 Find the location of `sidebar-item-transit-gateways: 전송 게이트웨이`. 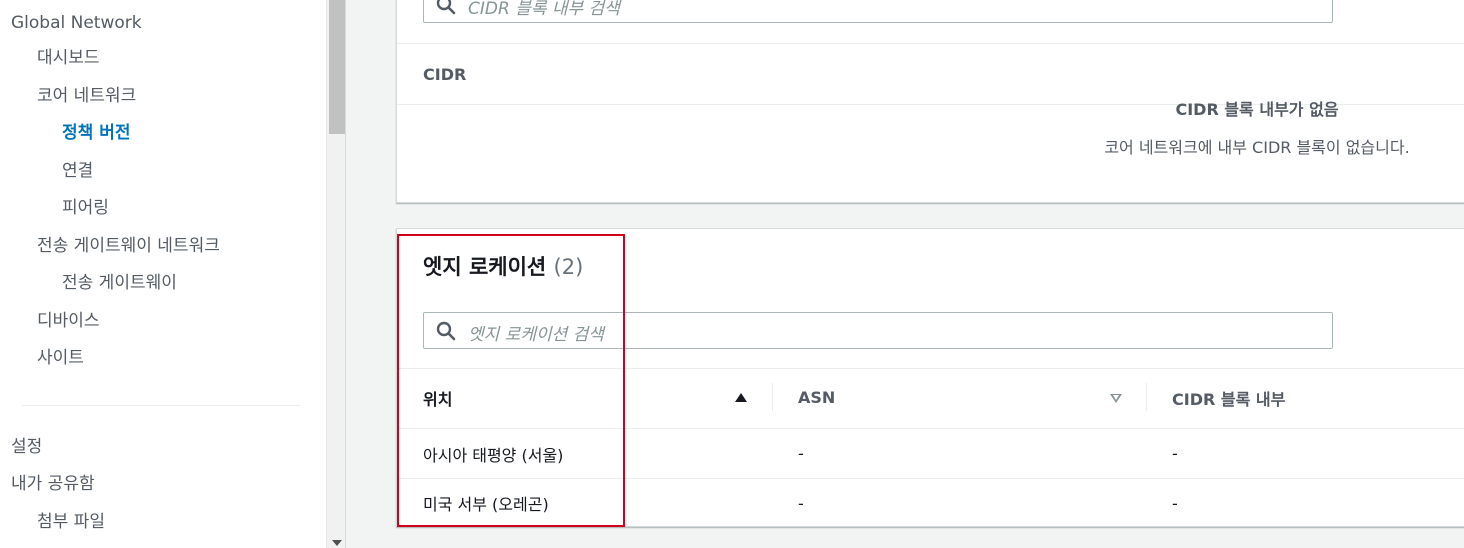

sidebar-item-transit-gateways: 전송 게이트웨이 is located at coordinates (119, 283).